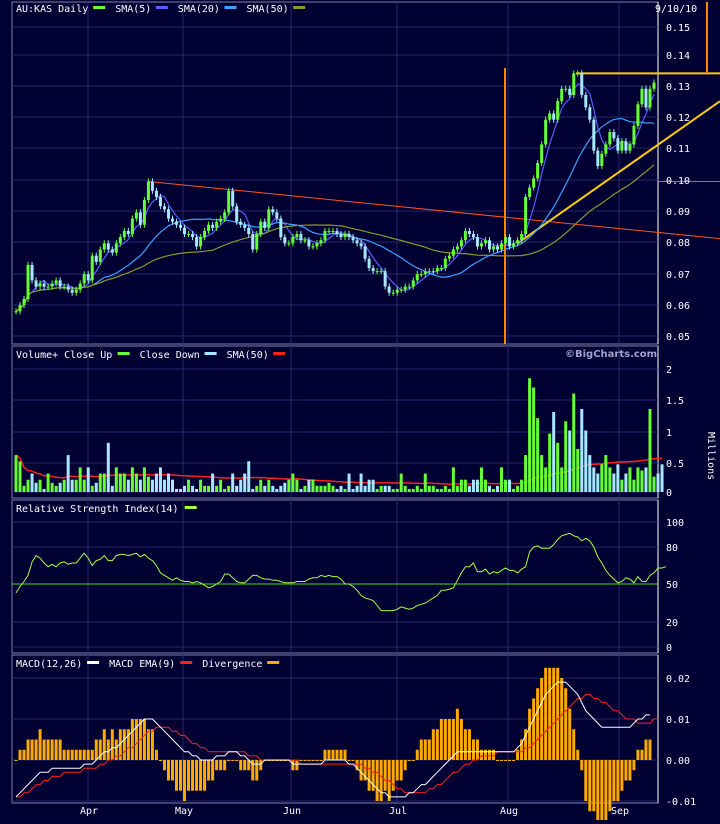  I want to click on volume-tick-label: 1, so click(669, 433).